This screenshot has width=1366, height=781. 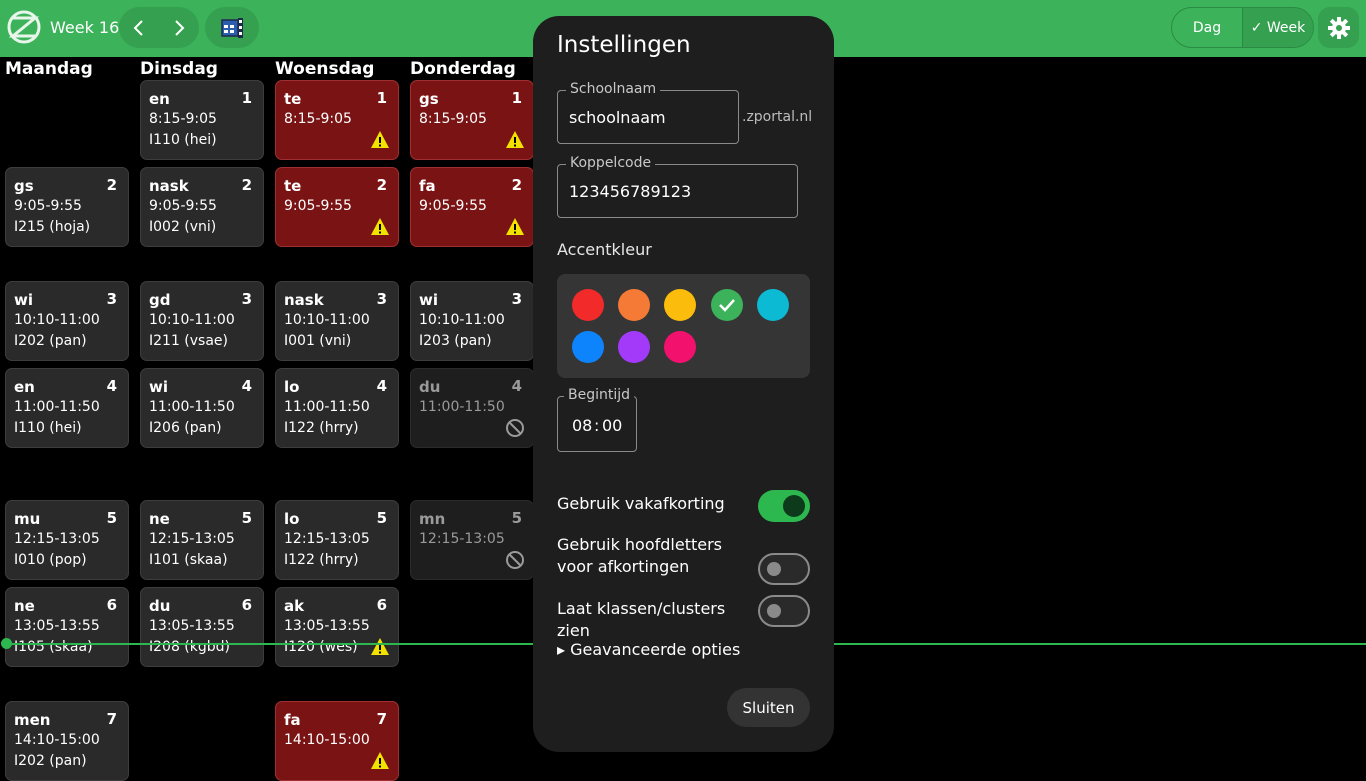 What do you see at coordinates (588, 305) in the screenshot?
I see `color-swatch-red` at bounding box center [588, 305].